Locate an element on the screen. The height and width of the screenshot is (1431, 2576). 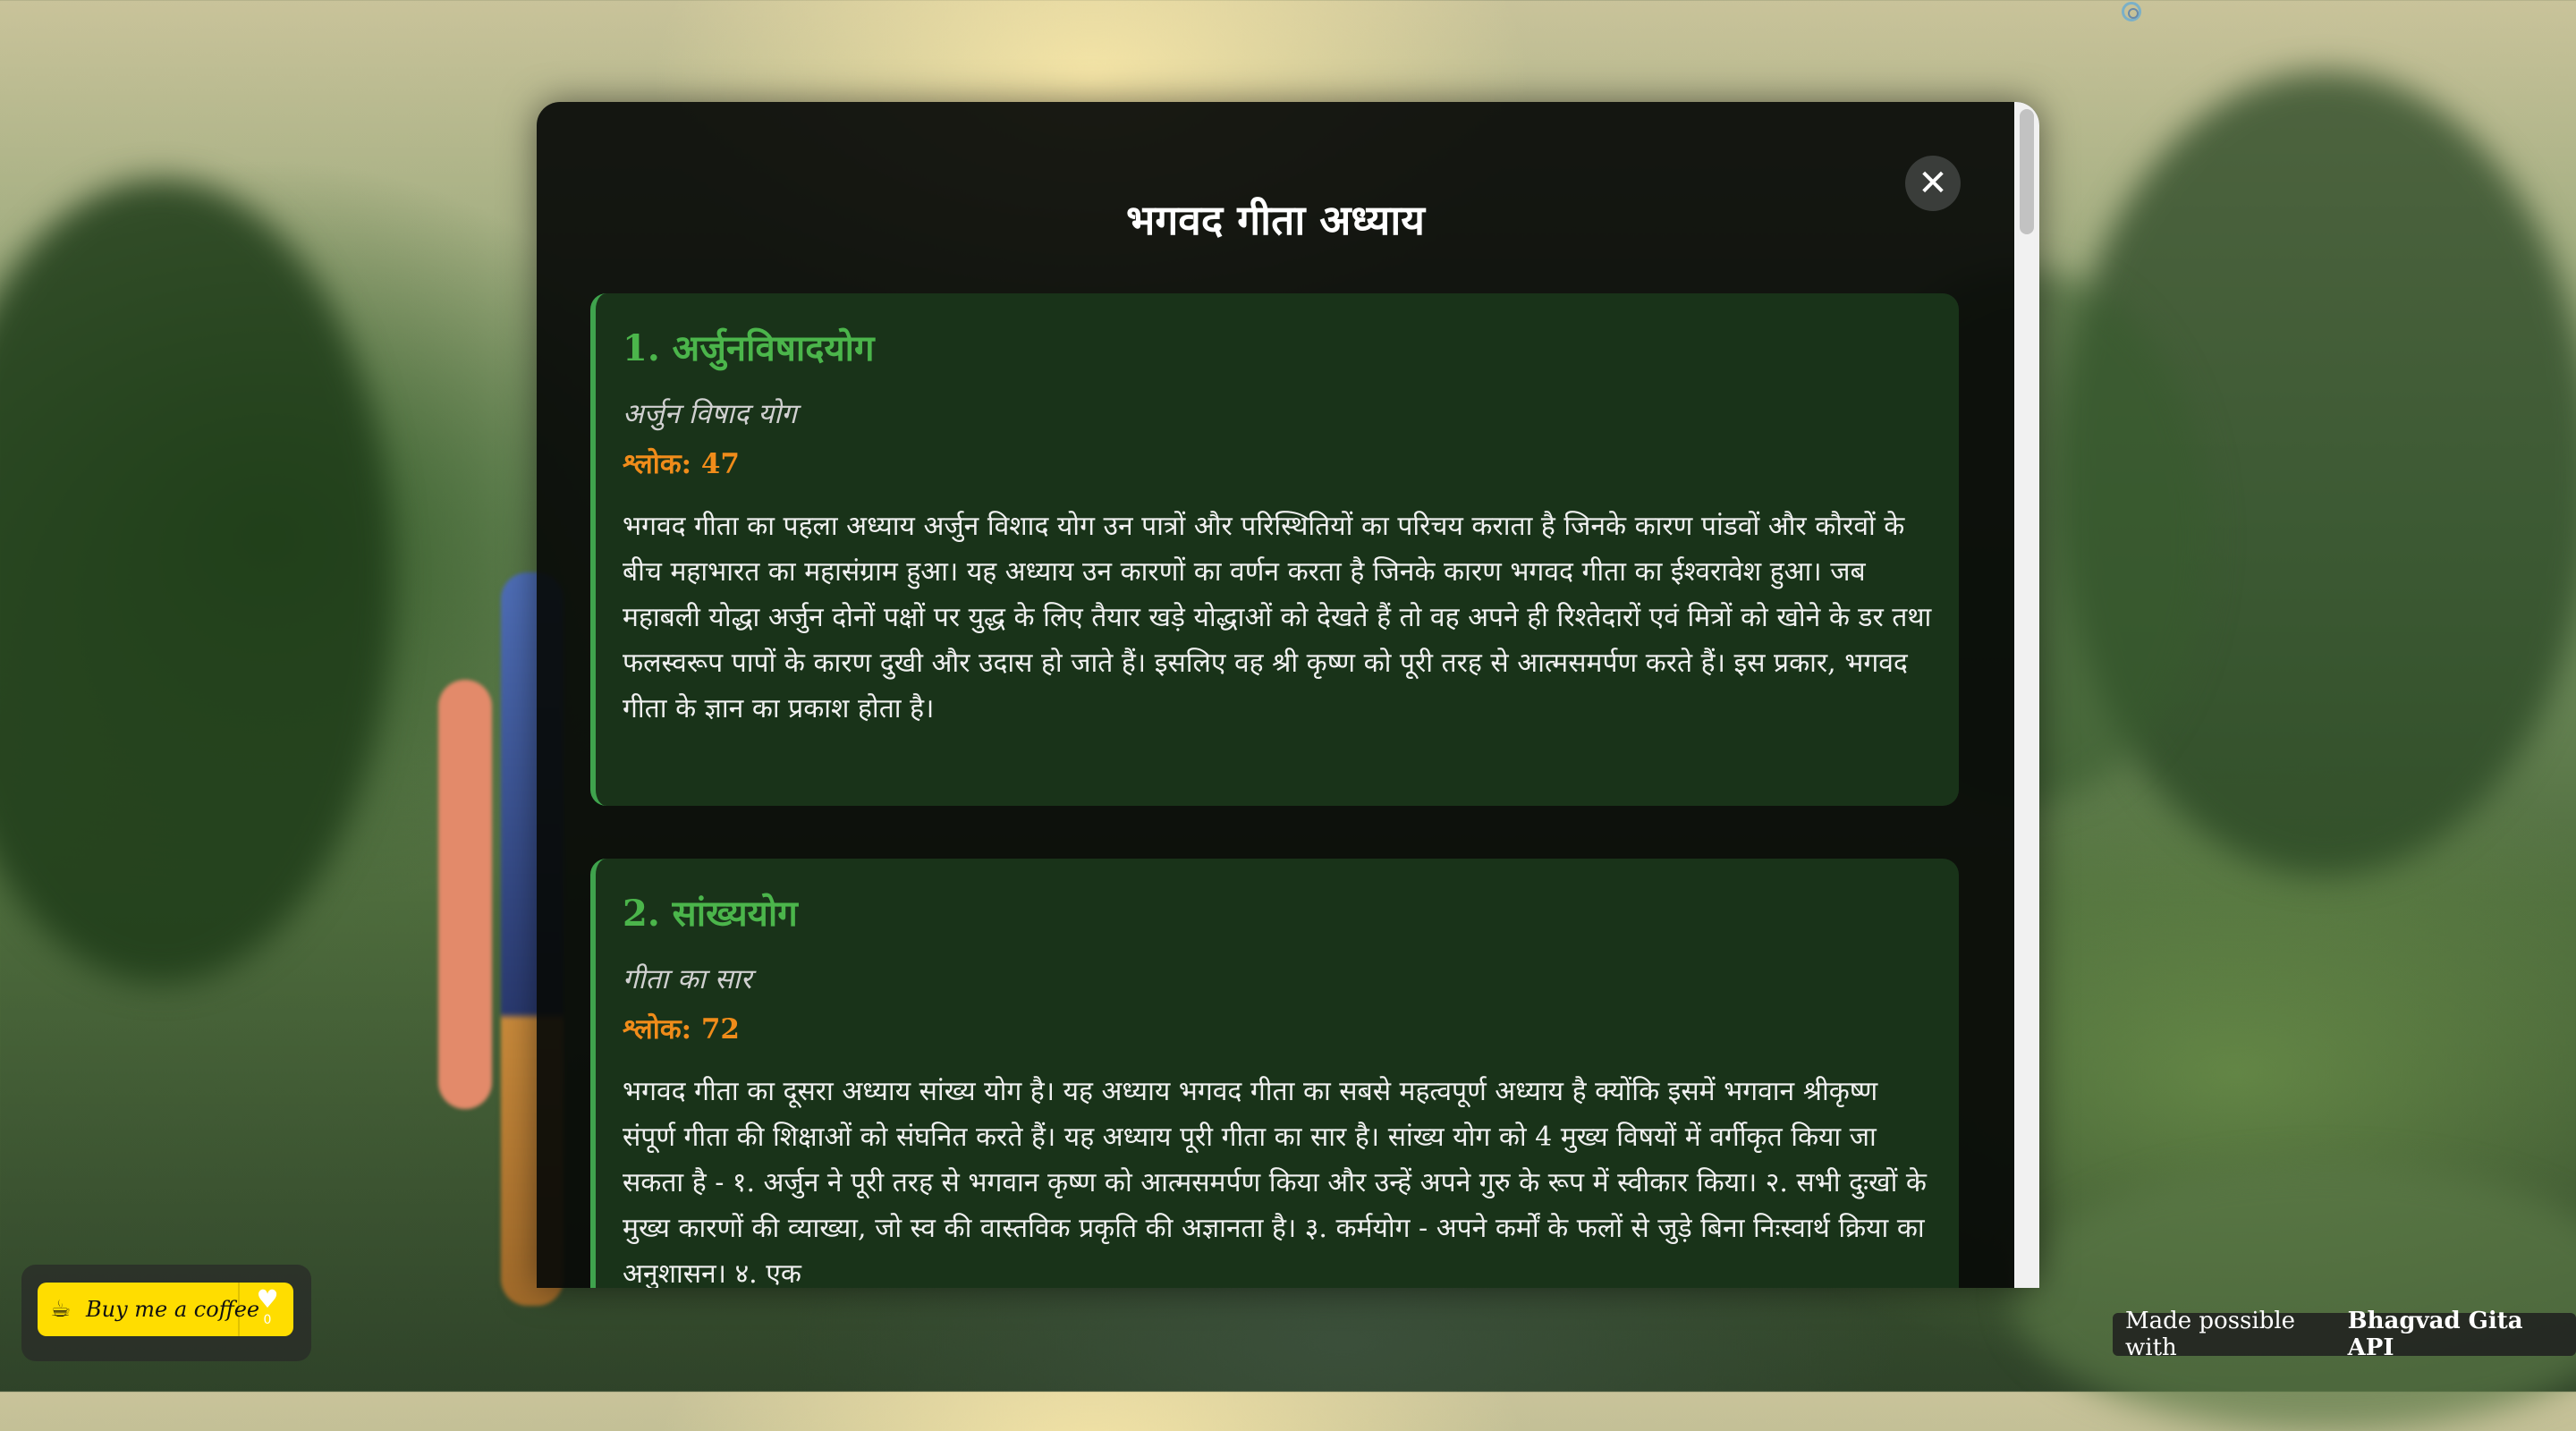
buy-me-a-coffee-widget: ☕ Buy me a coffee ♥ 0 is located at coordinates (166, 1313).